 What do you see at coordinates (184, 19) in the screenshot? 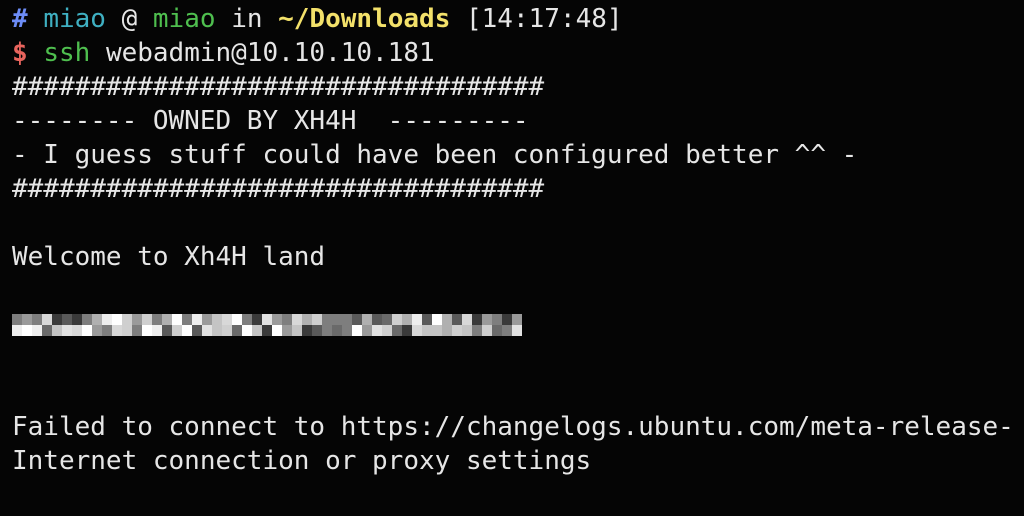
I see `prompt-host: miao` at bounding box center [184, 19].